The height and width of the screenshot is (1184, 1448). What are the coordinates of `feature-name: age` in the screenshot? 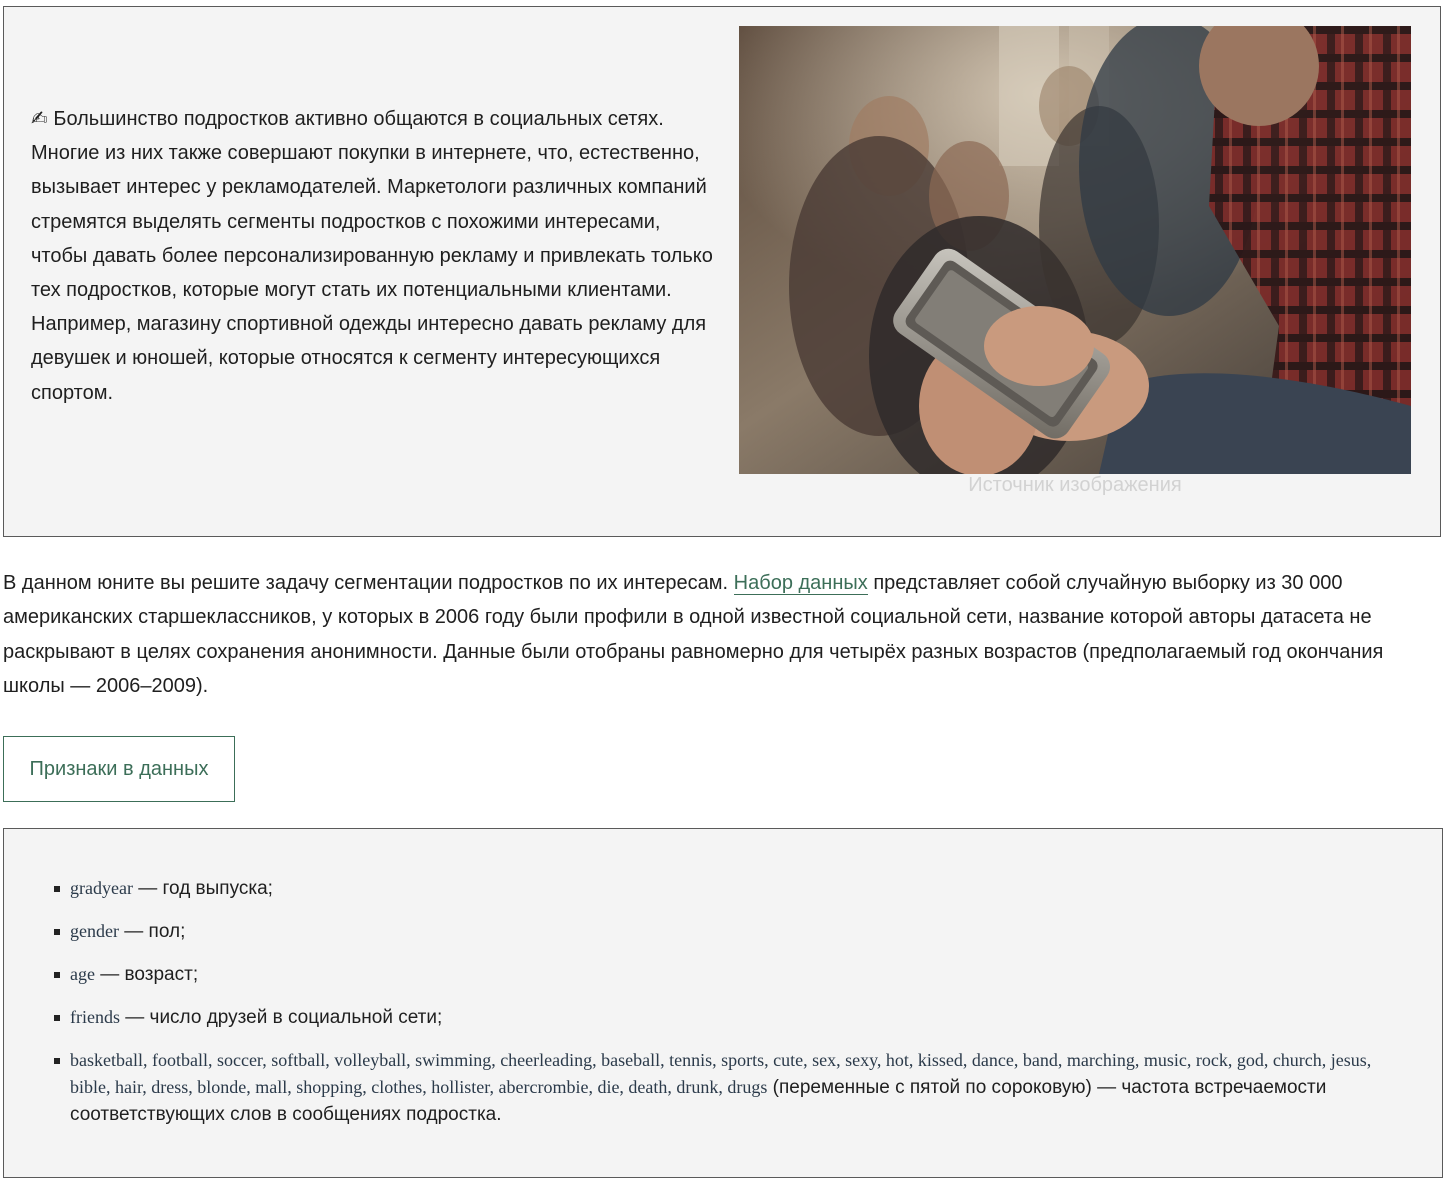 It's located at (82, 974).